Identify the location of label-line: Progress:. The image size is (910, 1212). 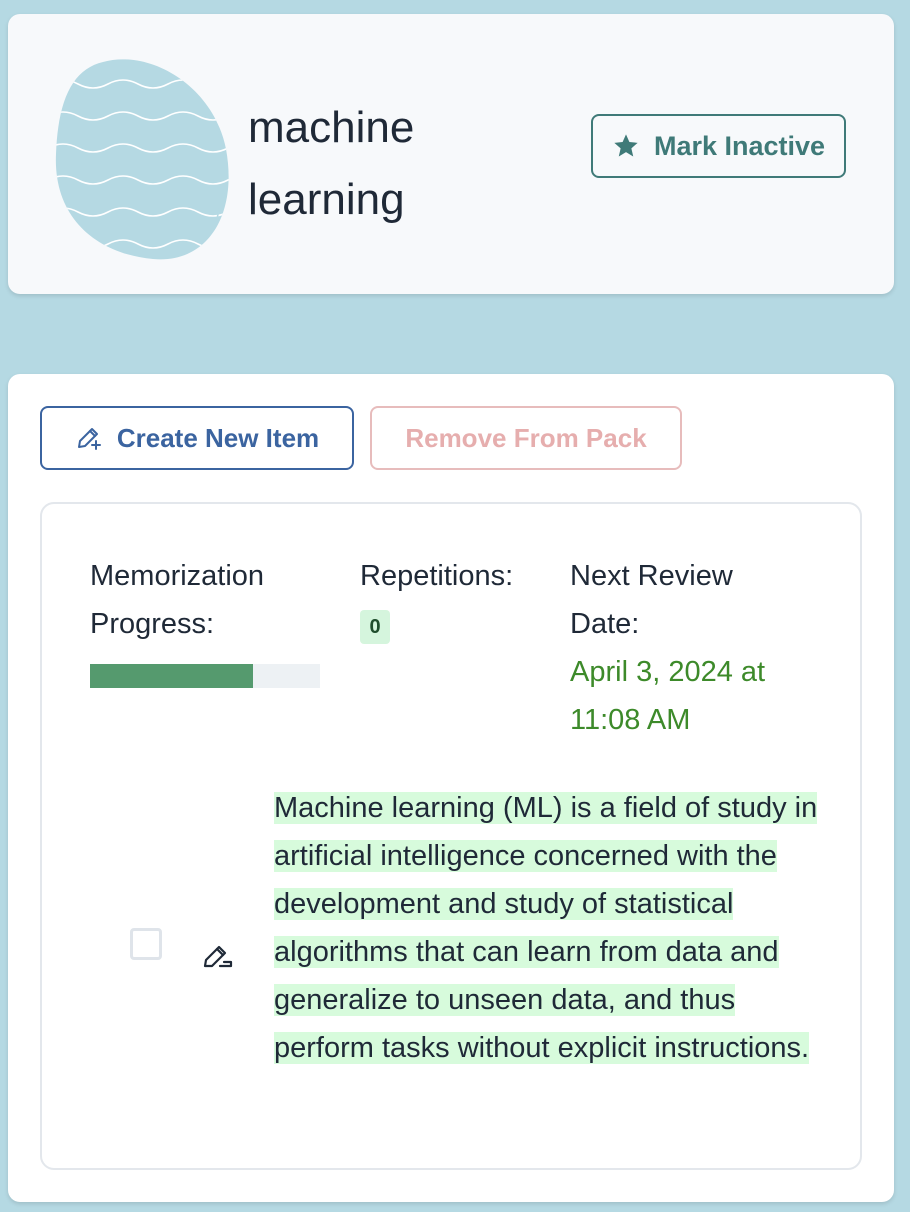
(152, 624).